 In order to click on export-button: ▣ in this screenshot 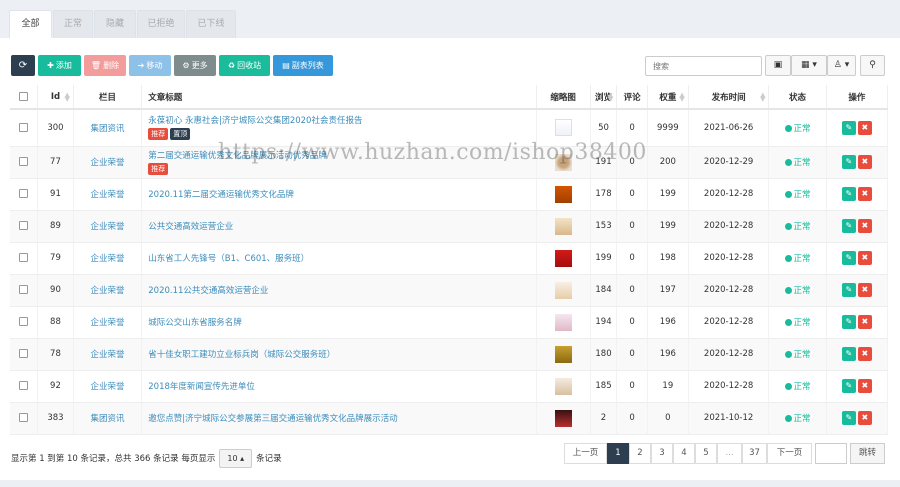, I will do `click(778, 65)`.